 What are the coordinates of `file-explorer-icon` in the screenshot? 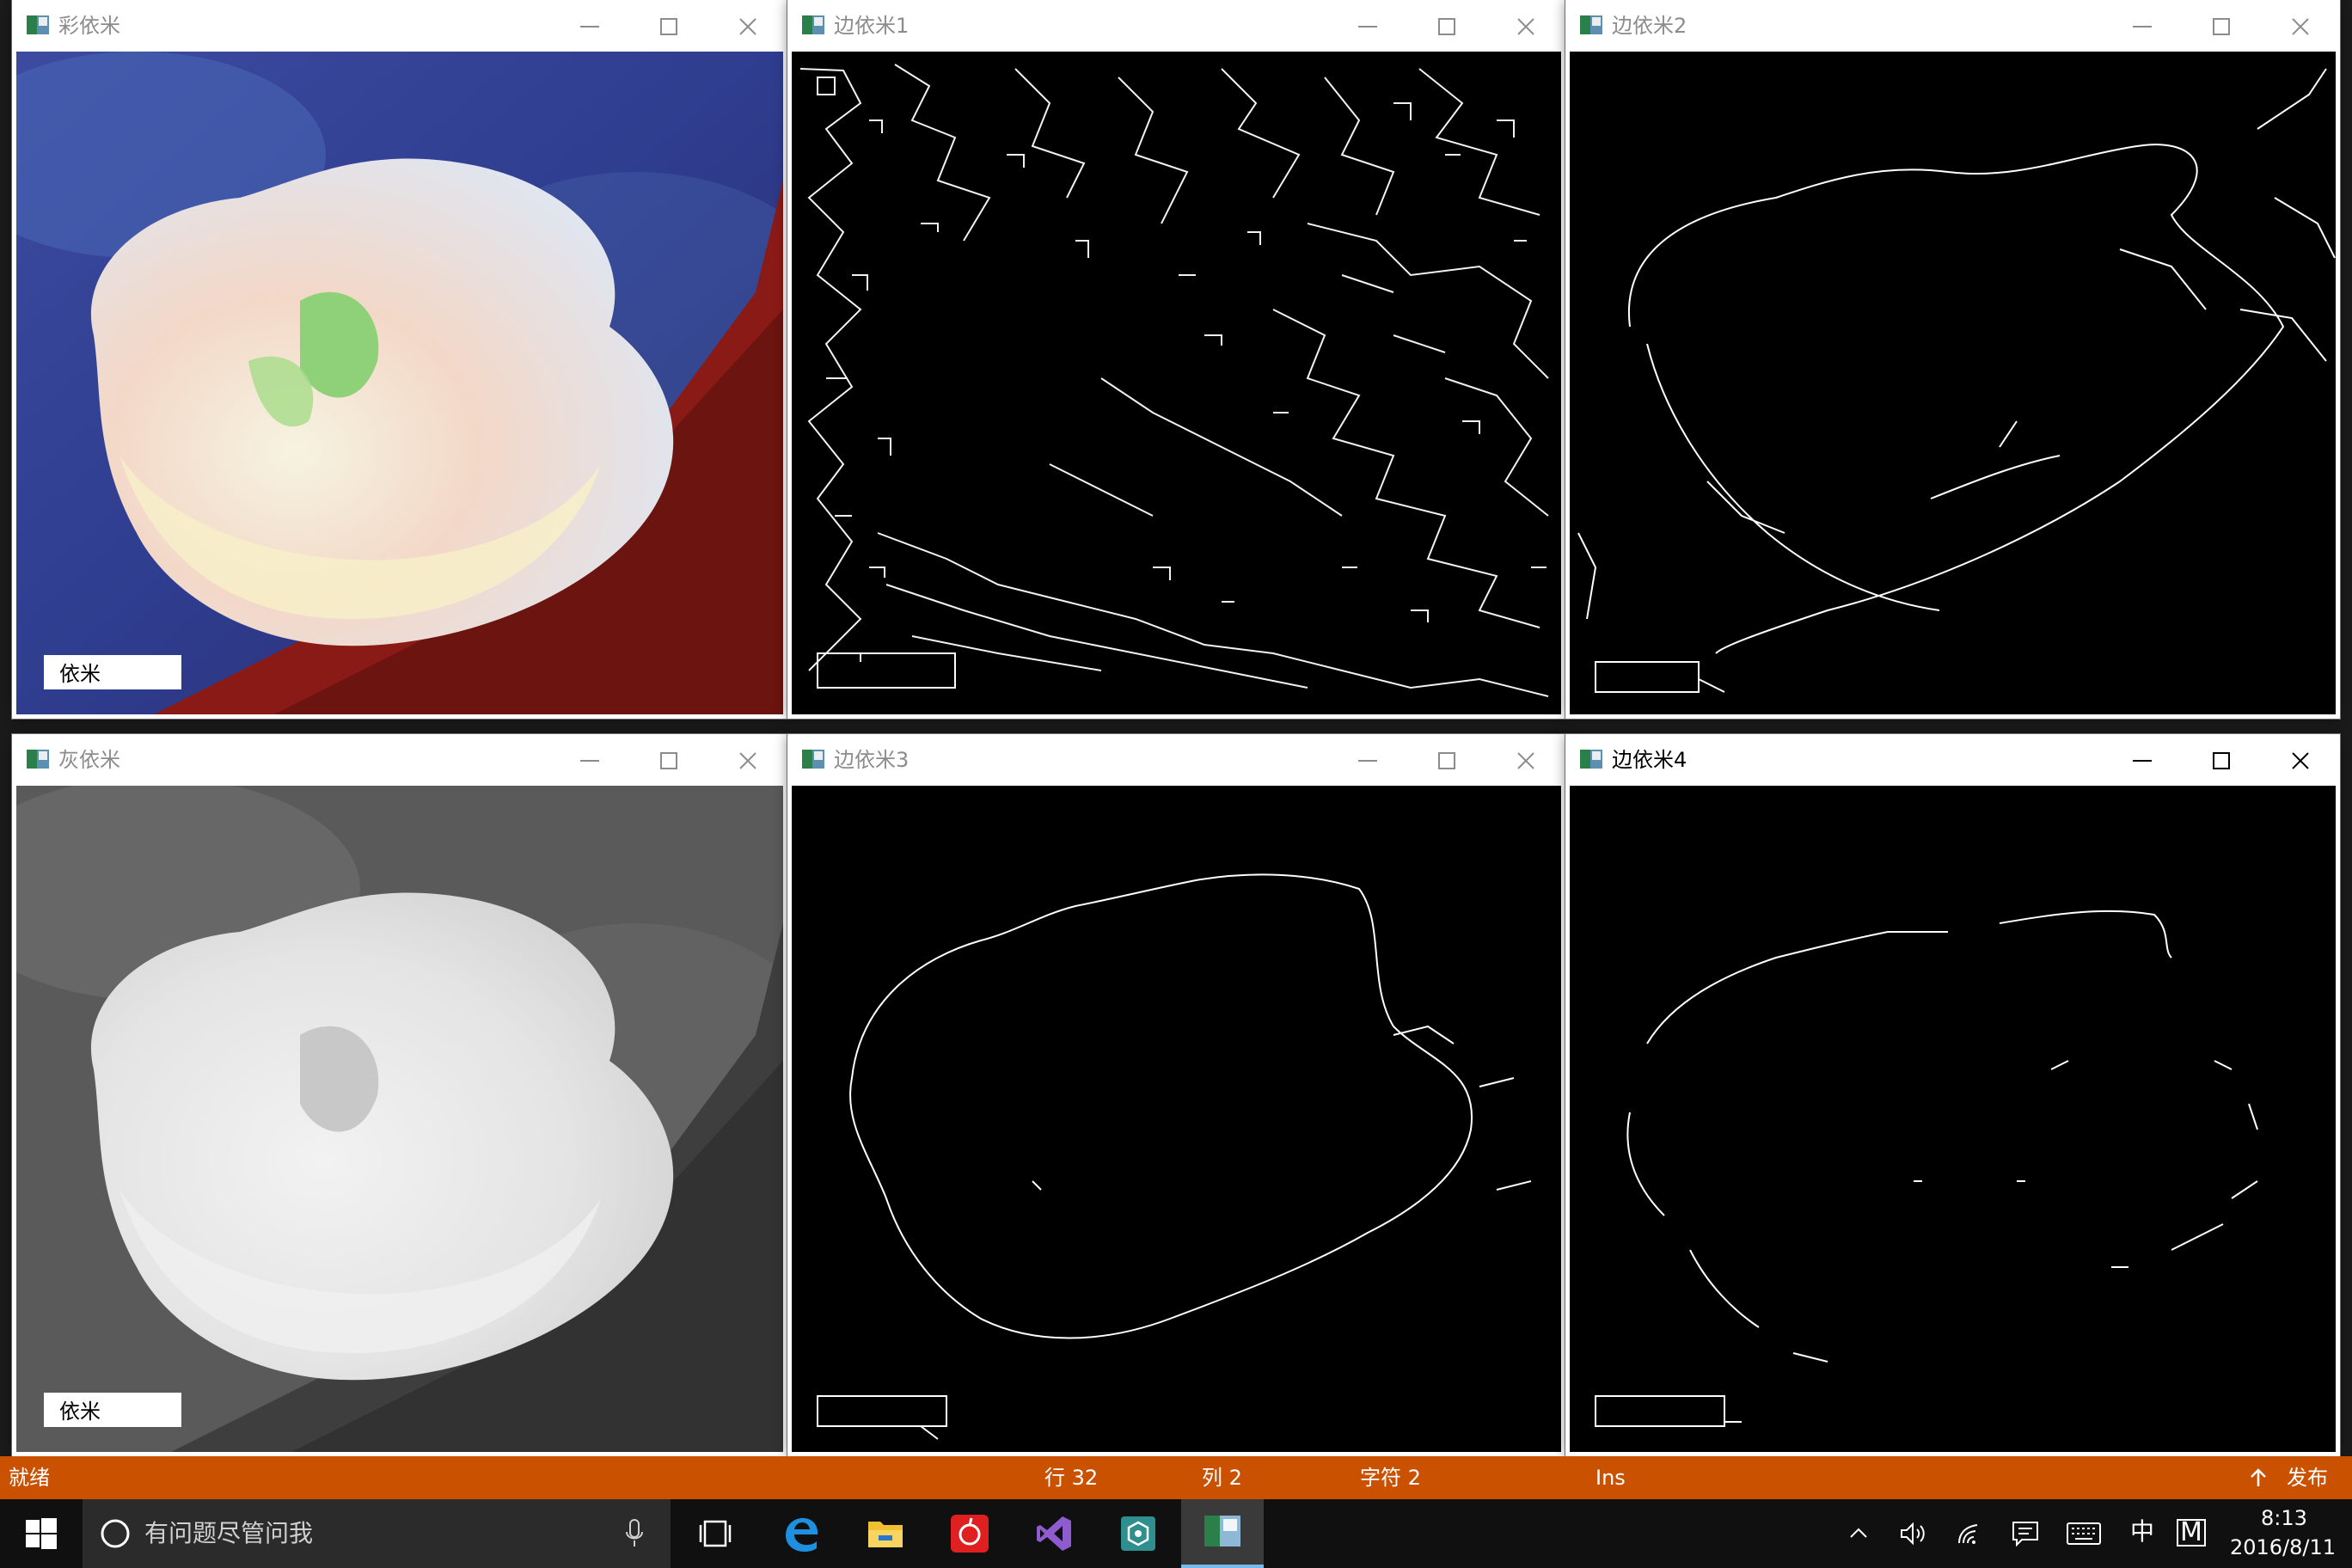 It's located at (885, 1534).